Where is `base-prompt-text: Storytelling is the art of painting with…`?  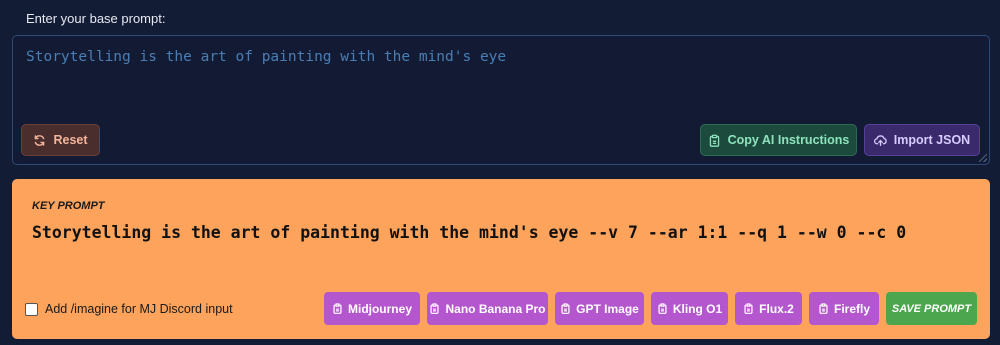 base-prompt-text: Storytelling is the art of painting with… is located at coordinates (266, 57).